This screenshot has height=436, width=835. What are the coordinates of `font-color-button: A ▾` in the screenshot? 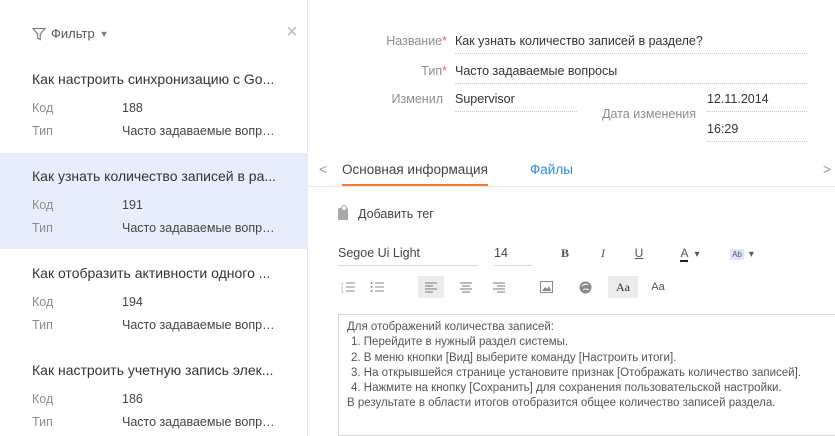 It's located at (690, 254).